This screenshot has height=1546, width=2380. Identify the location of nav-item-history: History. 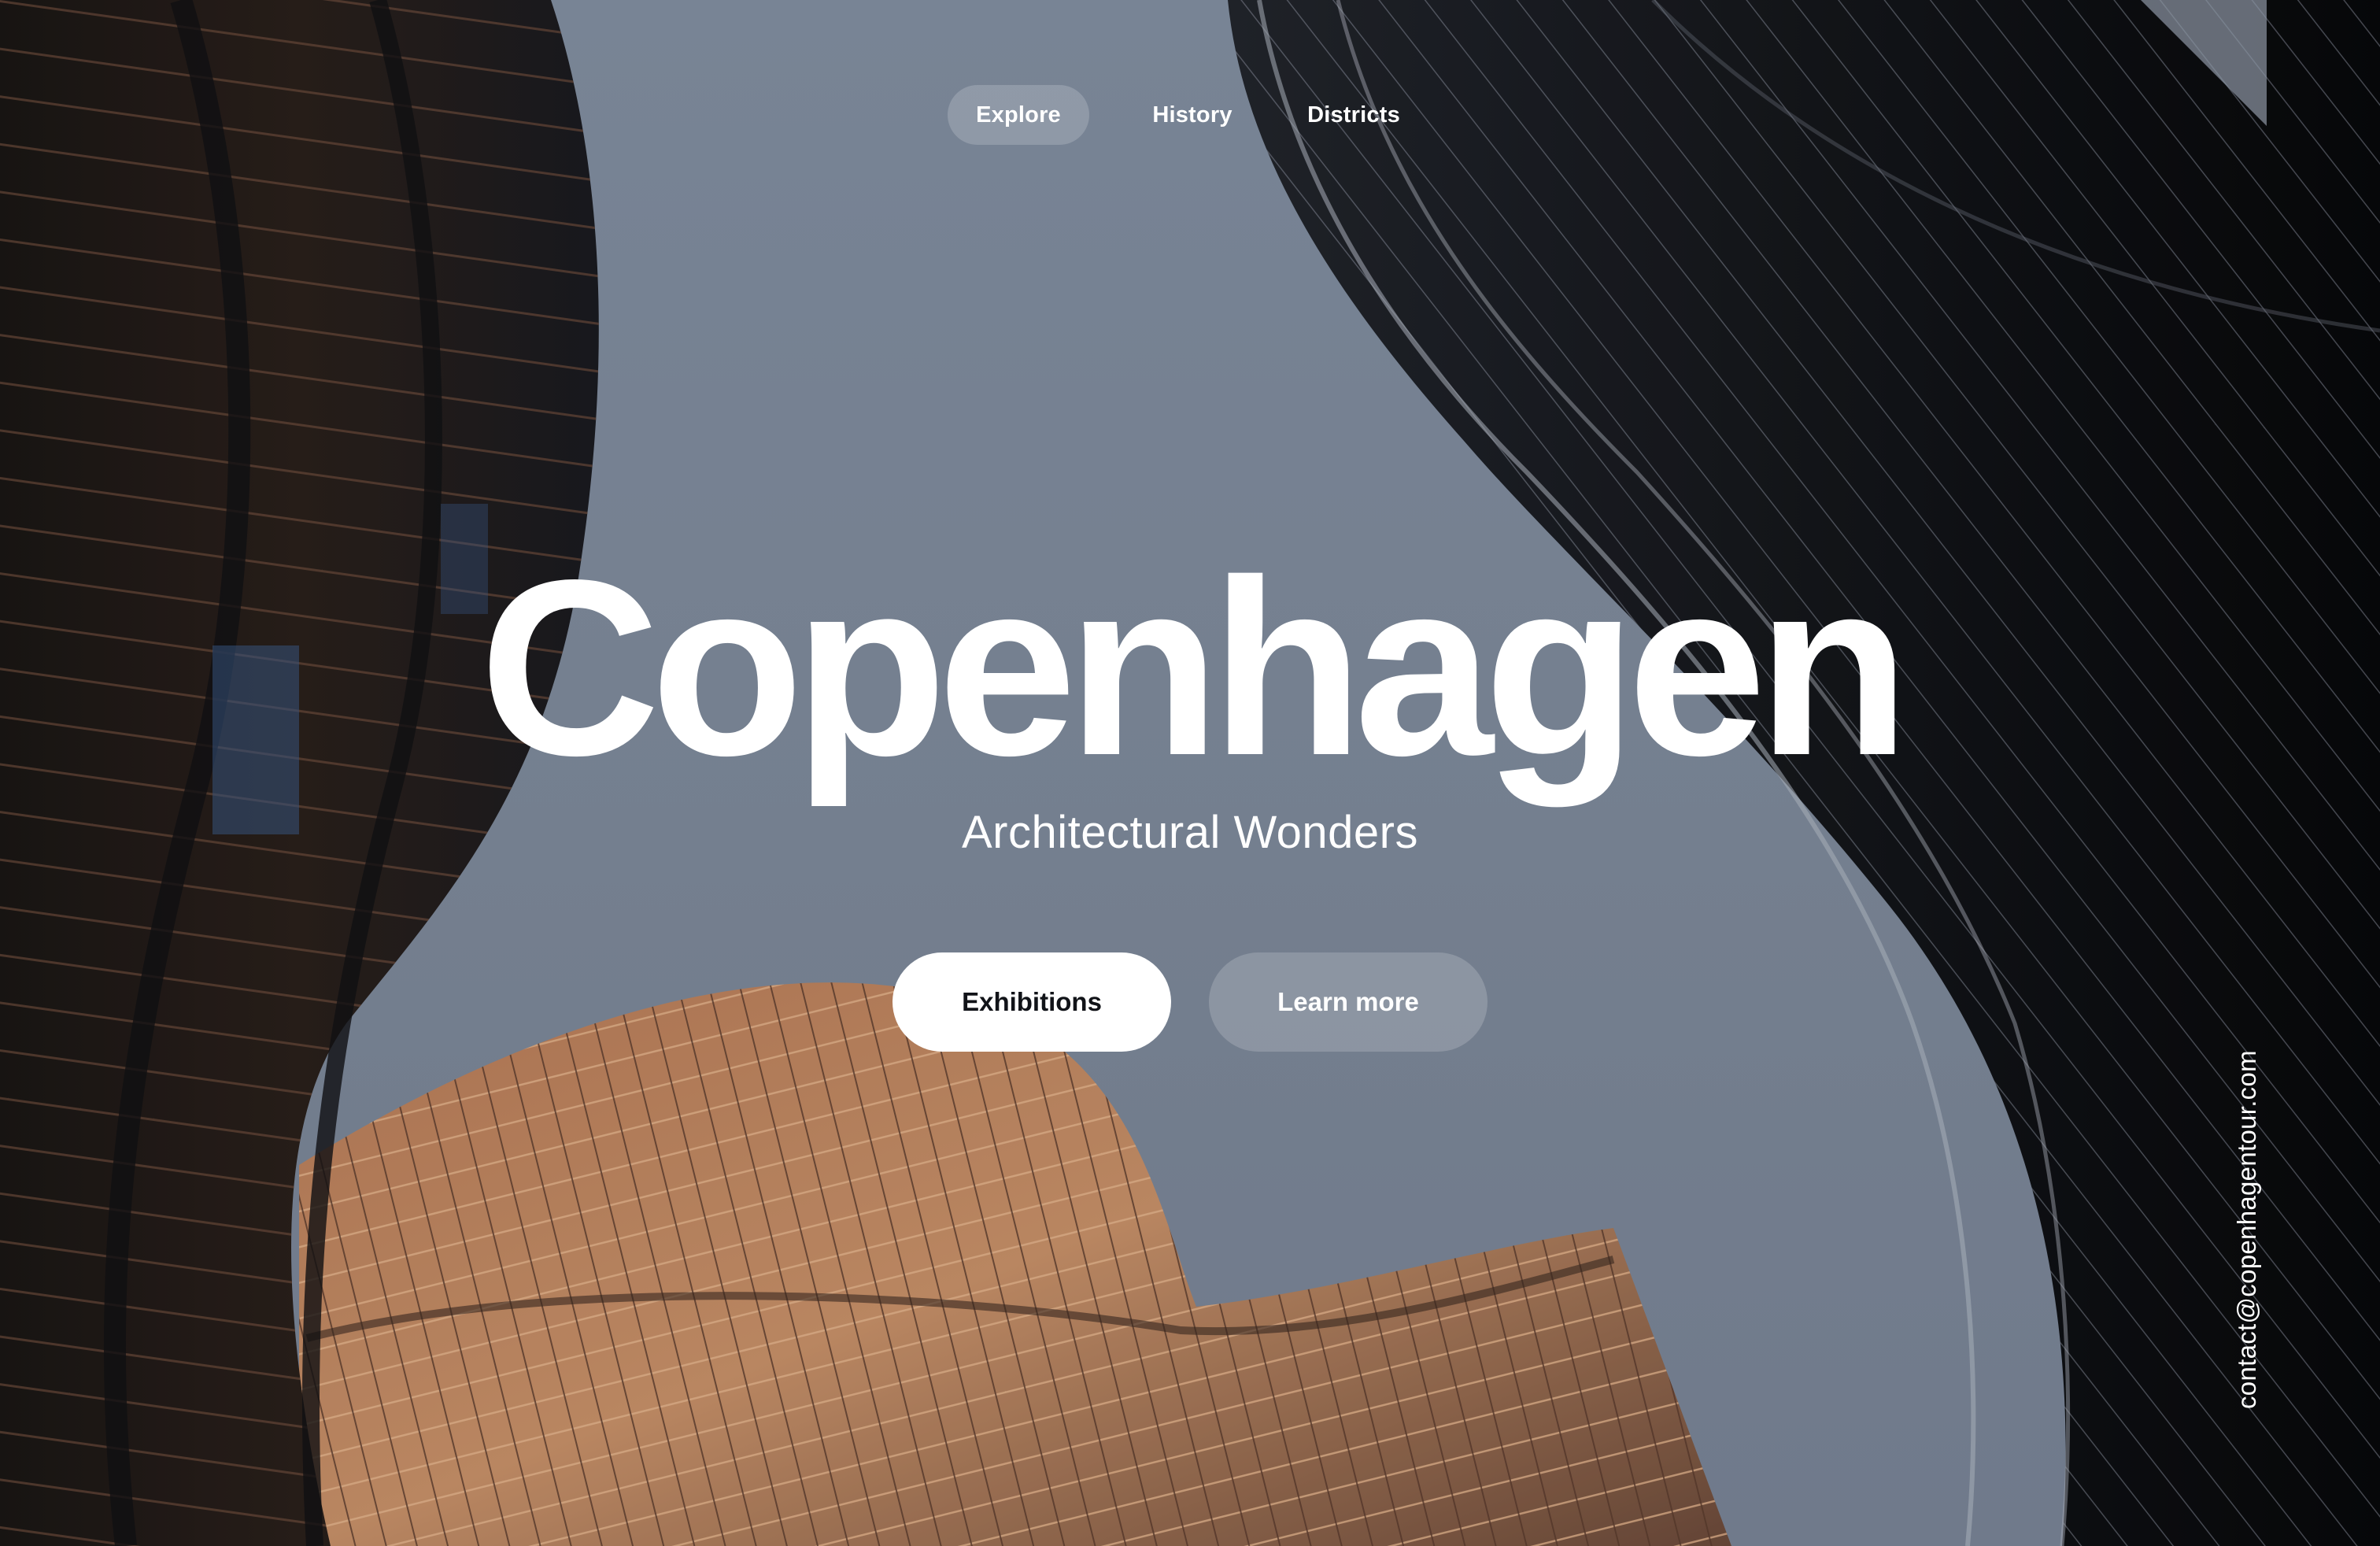
(1192, 115).